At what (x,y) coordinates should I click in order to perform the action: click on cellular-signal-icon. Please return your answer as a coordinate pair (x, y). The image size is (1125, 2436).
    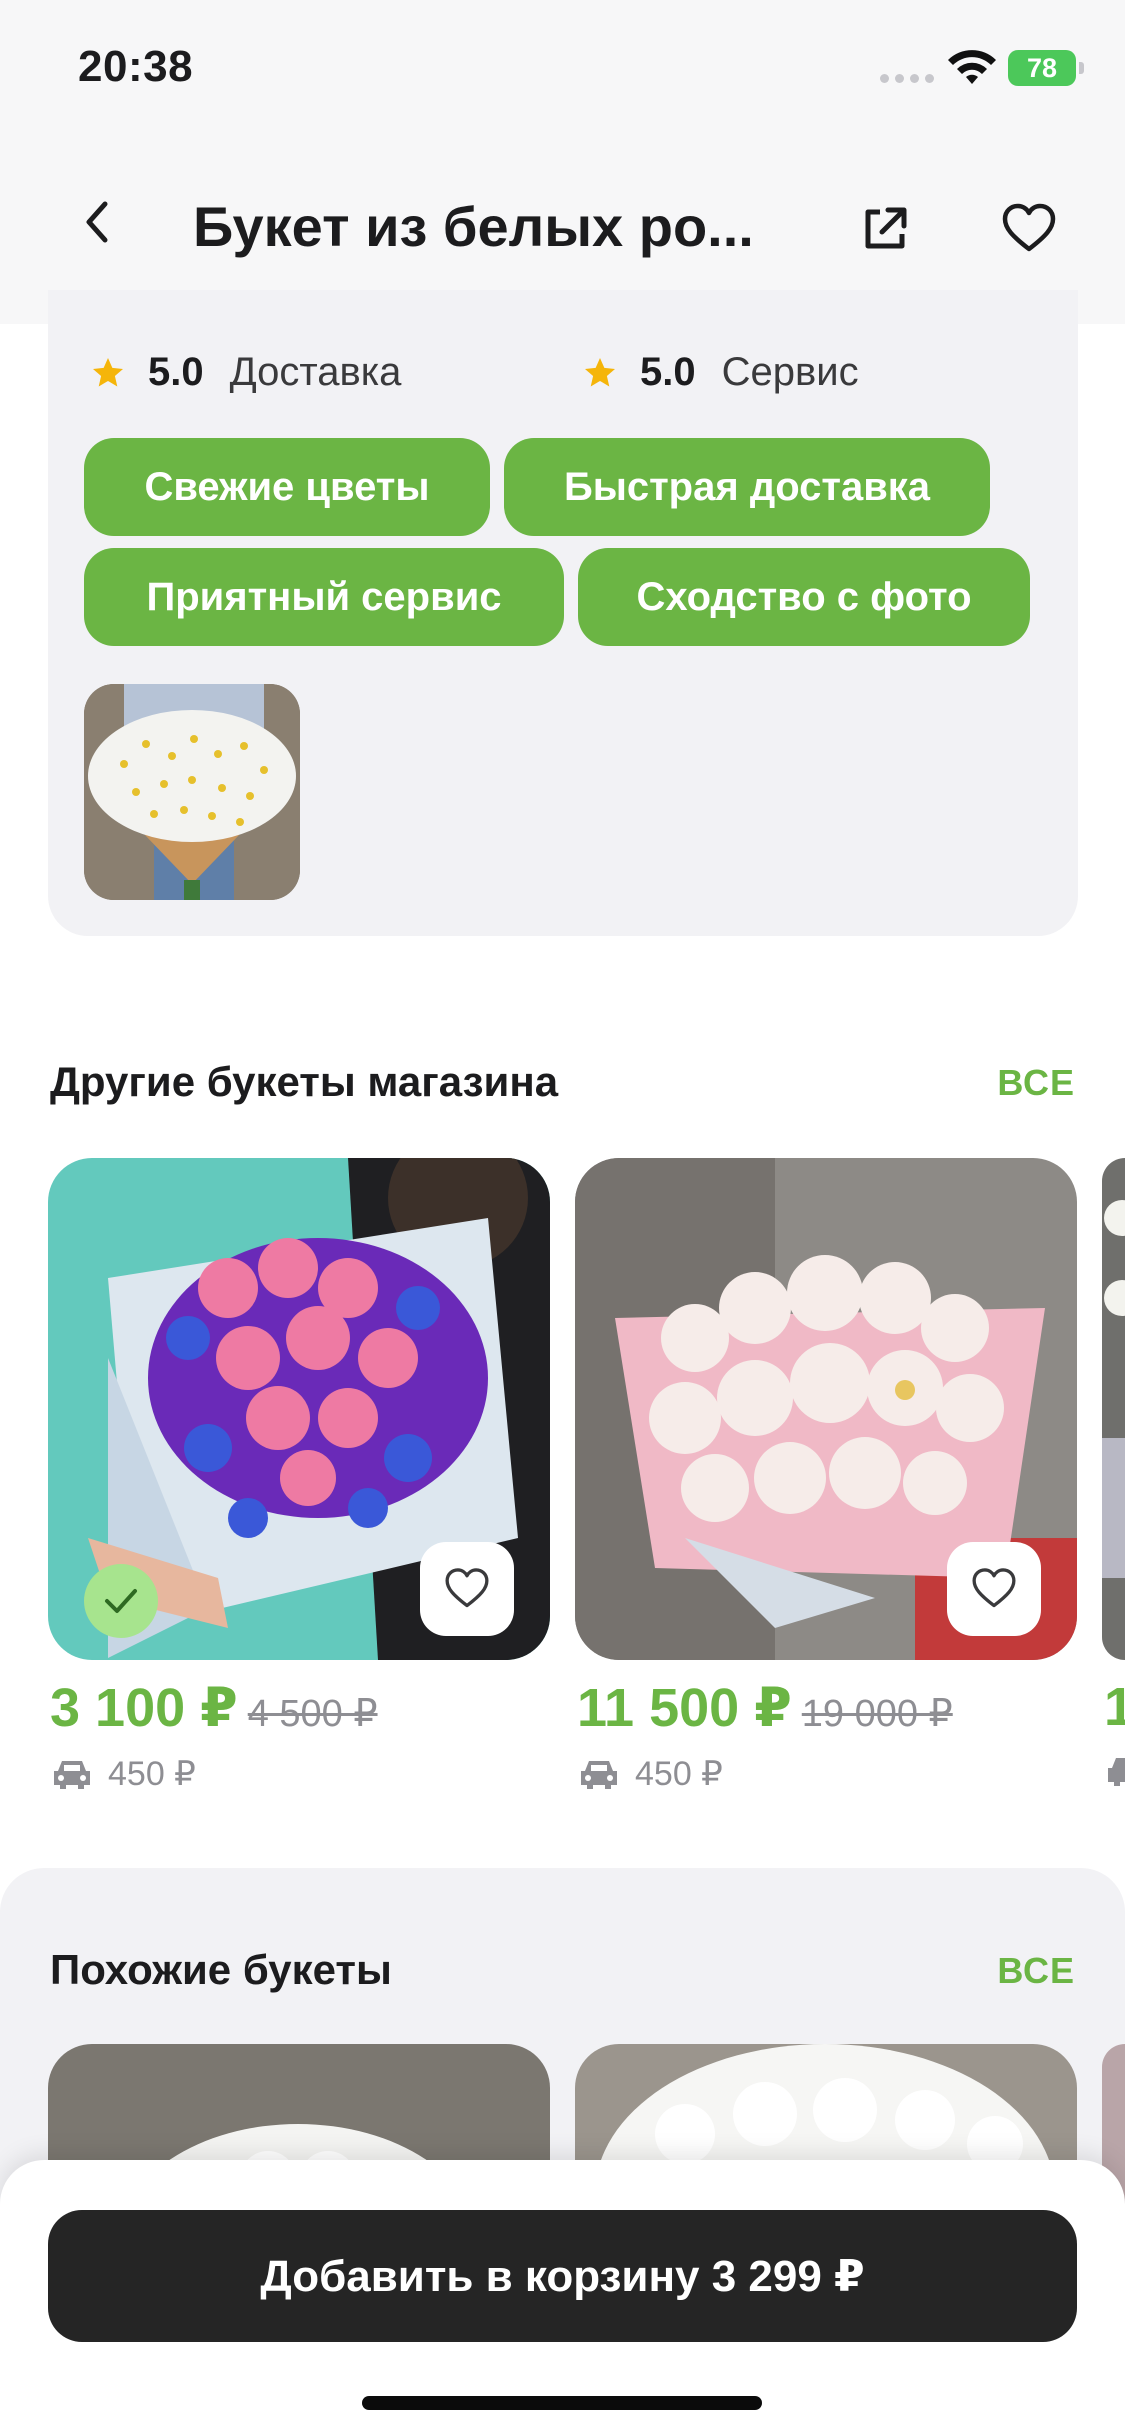
    Looking at the image, I should click on (907, 78).